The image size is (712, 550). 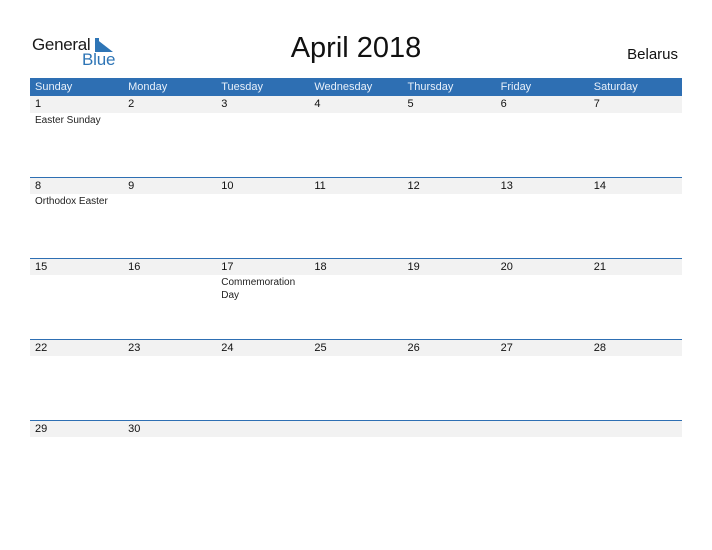 What do you see at coordinates (356, 104) in the screenshot?
I see `date-band: 1 2 3 4 5 6 7` at bounding box center [356, 104].